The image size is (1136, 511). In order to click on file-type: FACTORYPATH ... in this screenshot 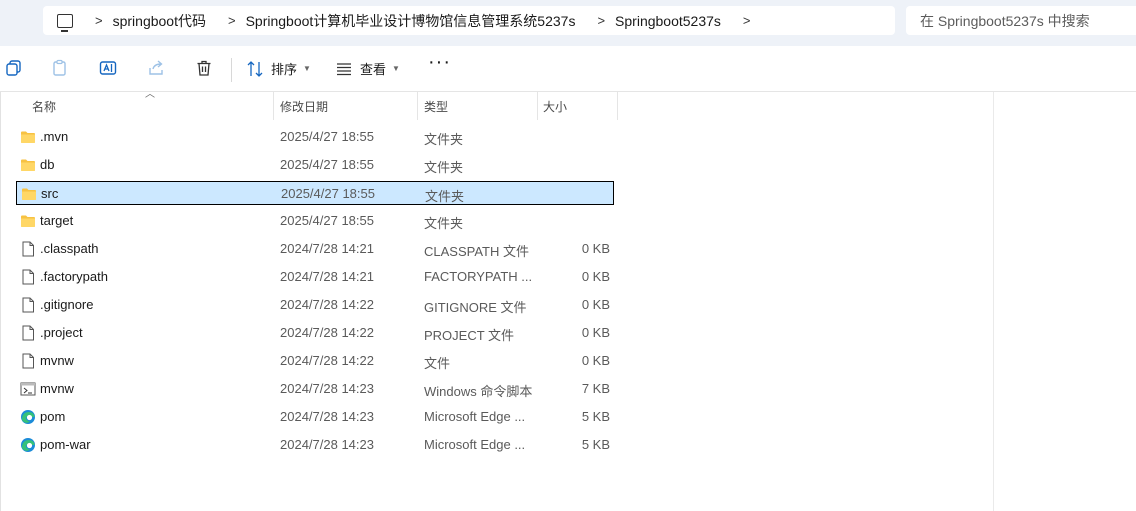, I will do `click(478, 276)`.